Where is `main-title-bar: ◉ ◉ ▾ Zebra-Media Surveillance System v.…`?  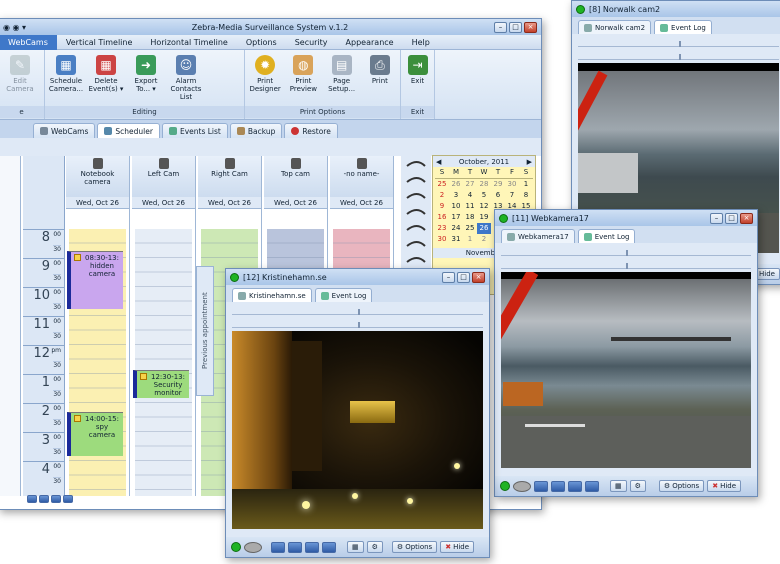
main-title-bar: ◉ ◉ ▾ Zebra-Media Surveillance System v.… is located at coordinates (270, 27).